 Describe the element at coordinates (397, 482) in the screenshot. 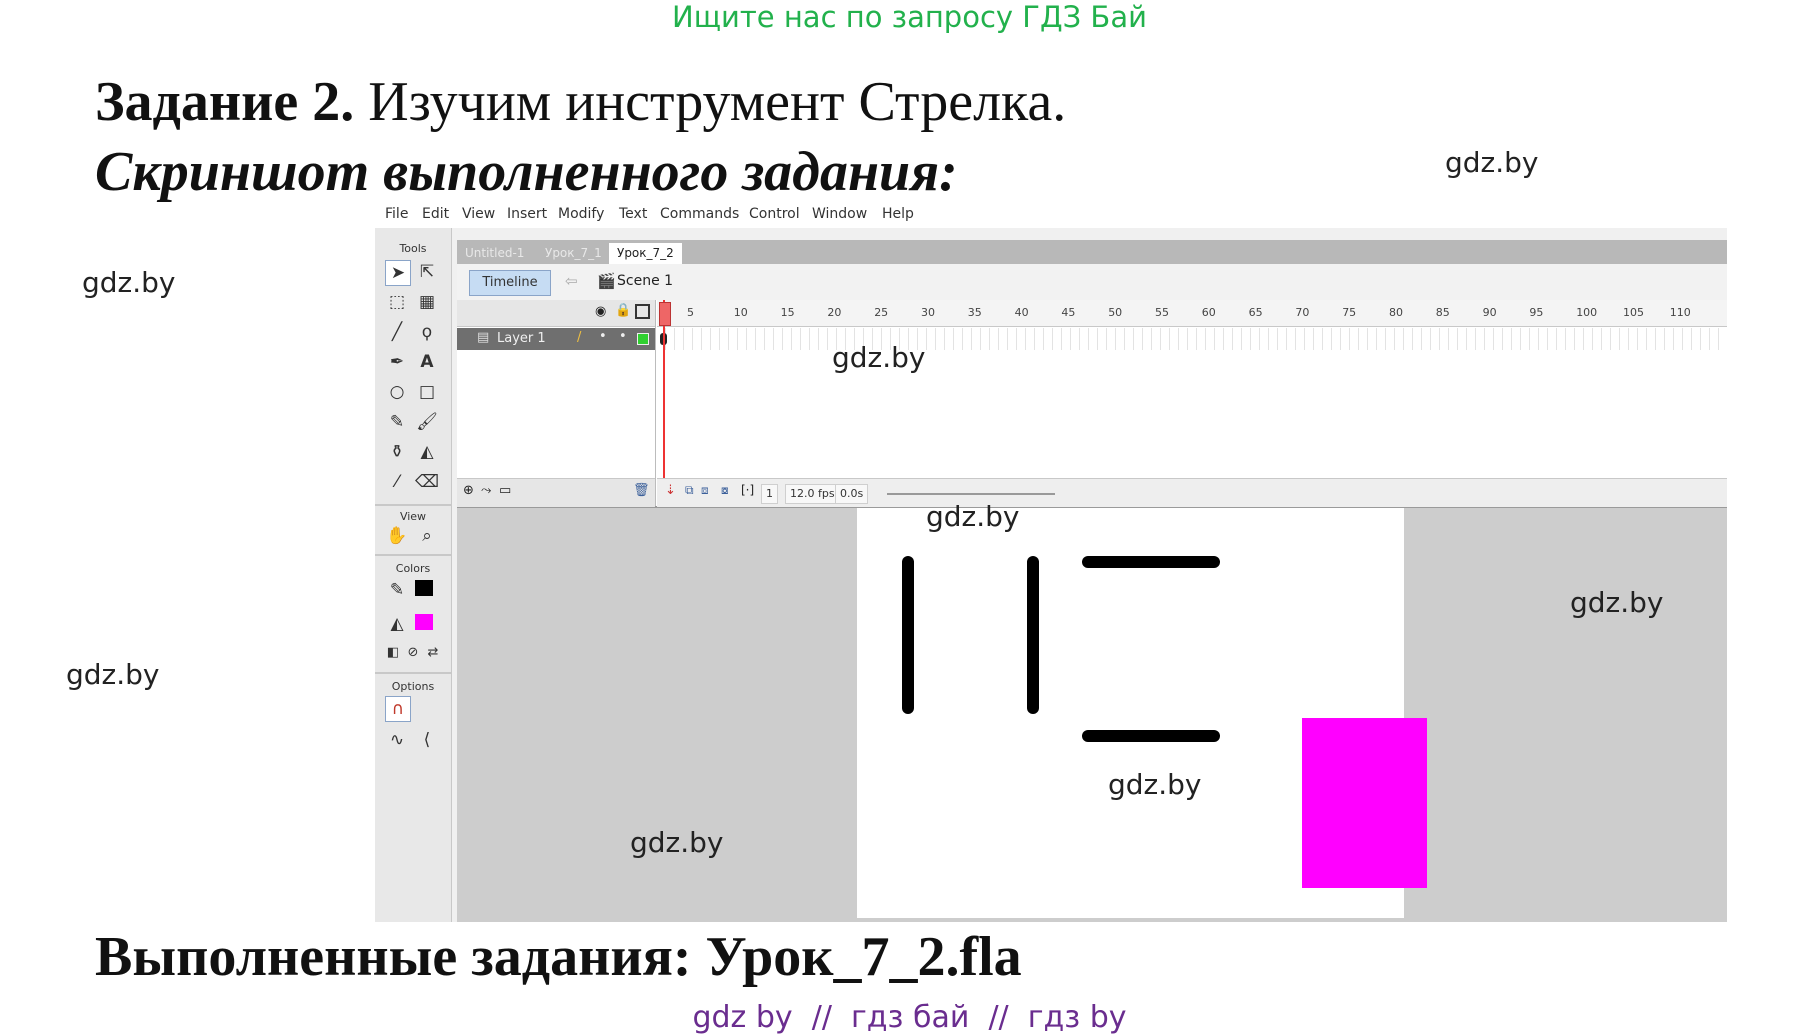

I see `eyedropper-icon: ⁄` at that location.